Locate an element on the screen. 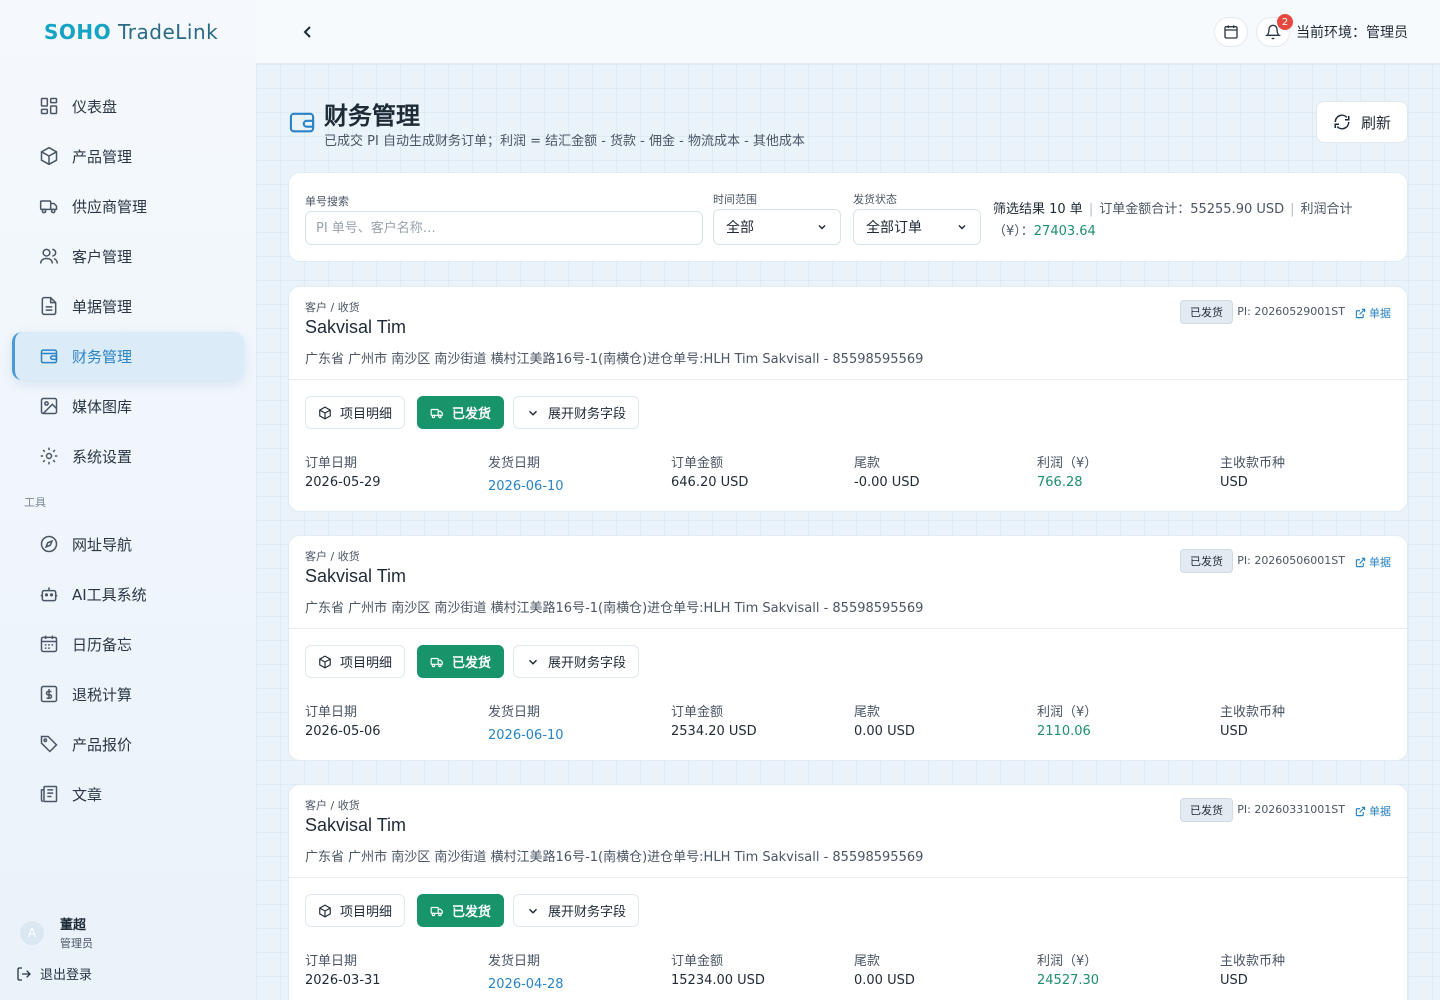  nav-item-label: 媒体图库 is located at coordinates (102, 406).